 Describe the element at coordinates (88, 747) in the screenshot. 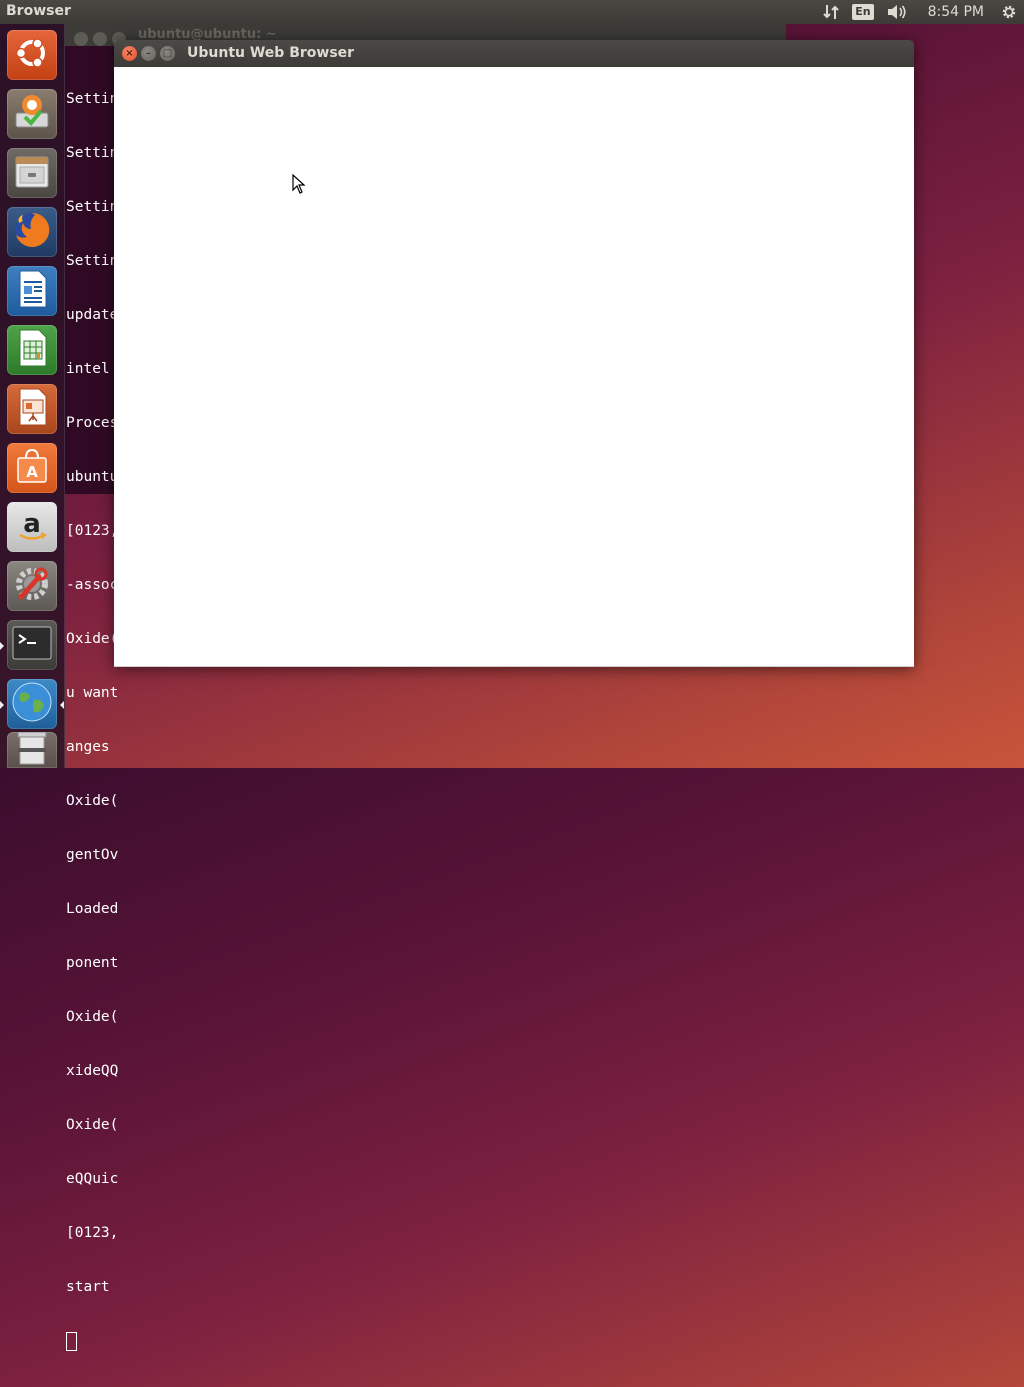

I see `terminal-line: anges` at that location.